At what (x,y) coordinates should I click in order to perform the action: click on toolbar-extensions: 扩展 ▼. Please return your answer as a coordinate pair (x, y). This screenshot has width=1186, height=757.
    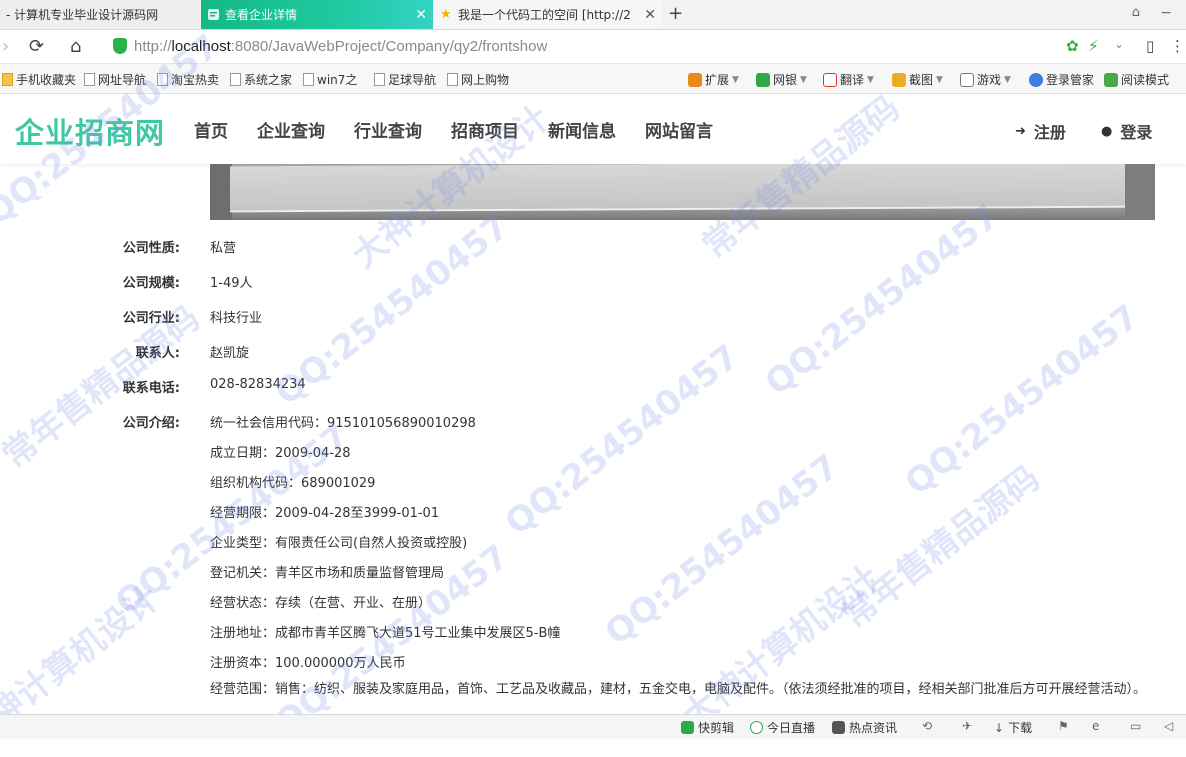
    Looking at the image, I should click on (713, 79).